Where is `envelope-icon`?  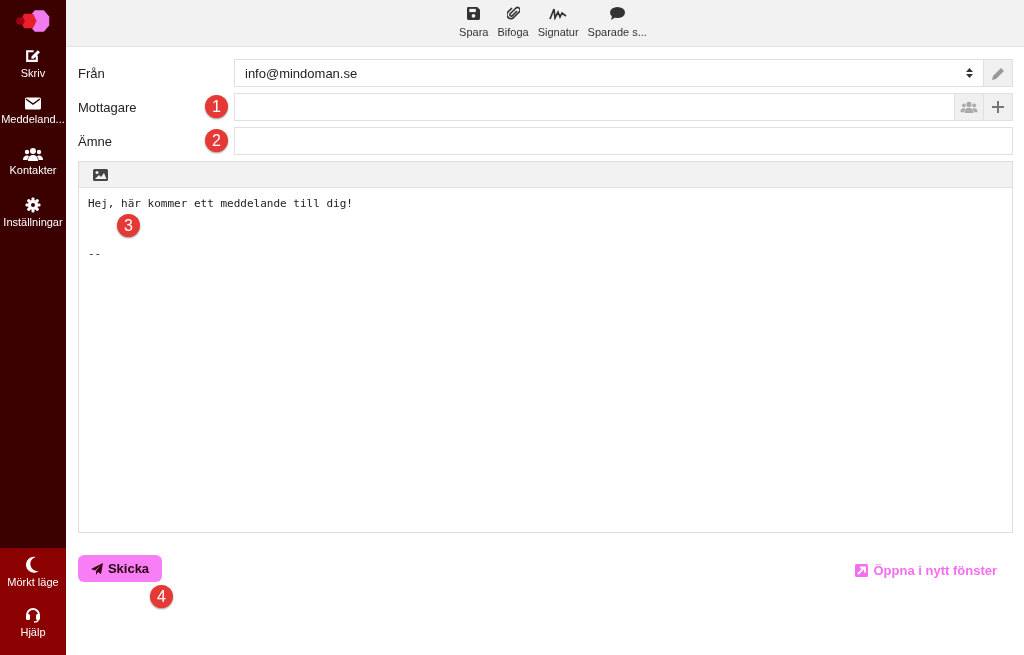
envelope-icon is located at coordinates (33, 103).